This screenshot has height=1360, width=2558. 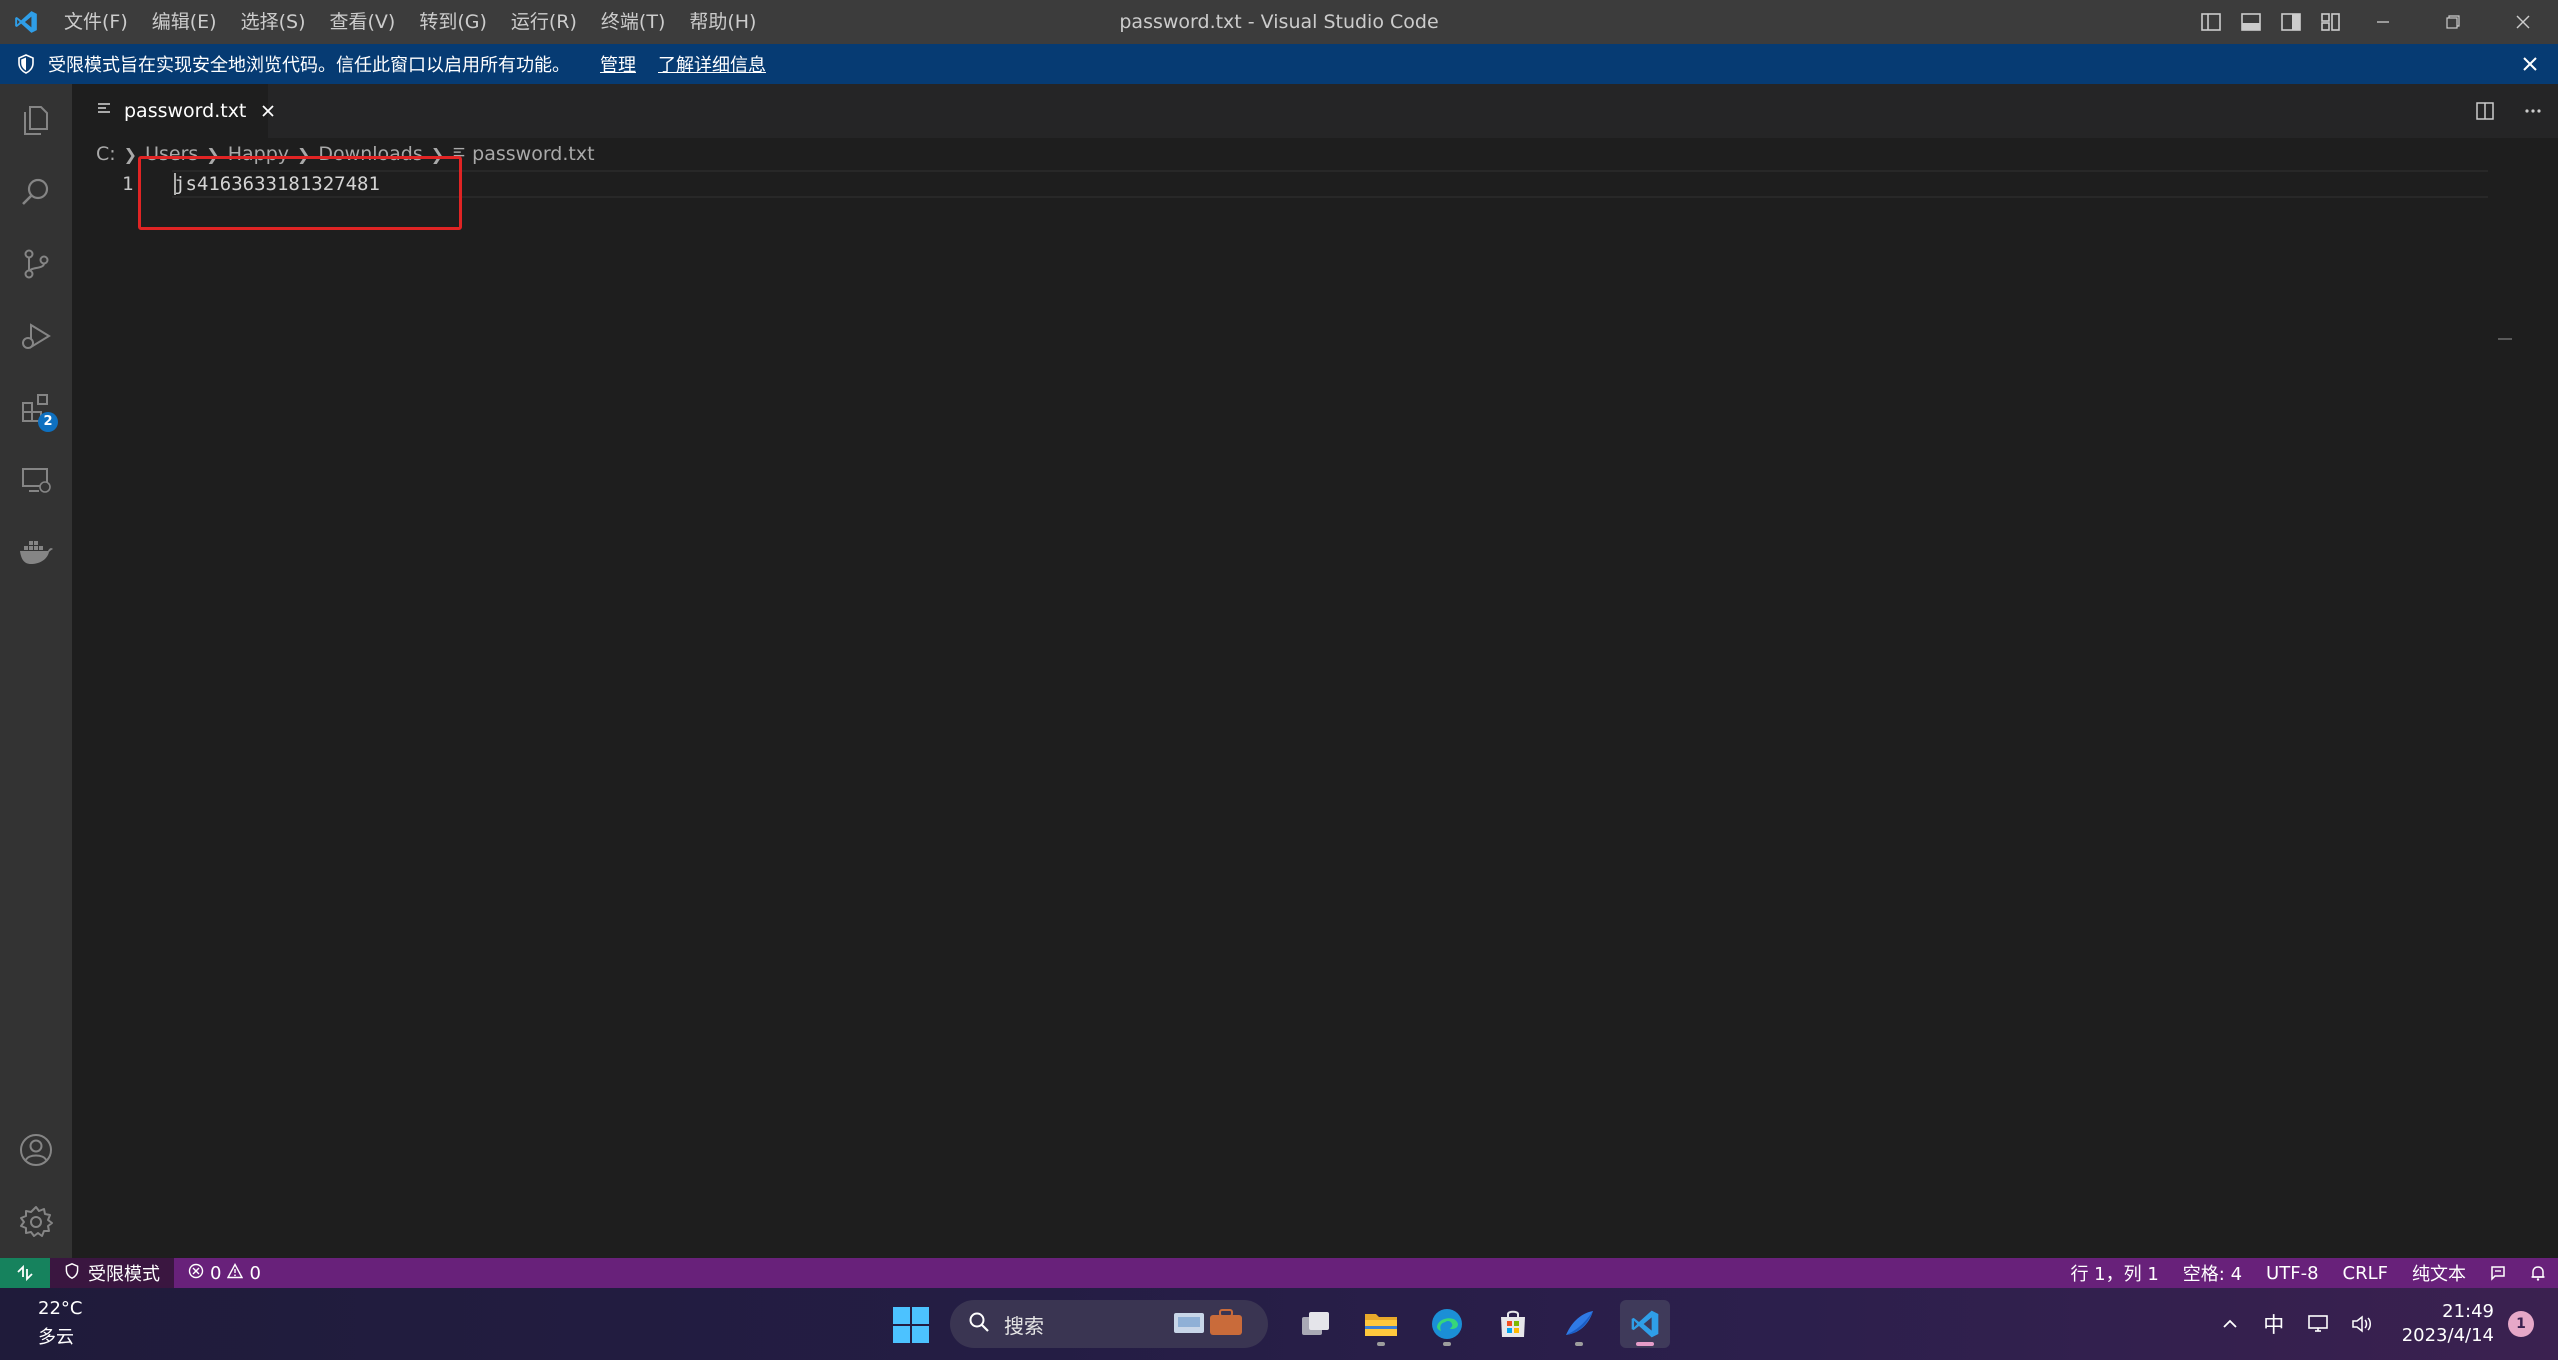 What do you see at coordinates (1645, 1324) in the screenshot?
I see `vscode-taskbar-icon` at bounding box center [1645, 1324].